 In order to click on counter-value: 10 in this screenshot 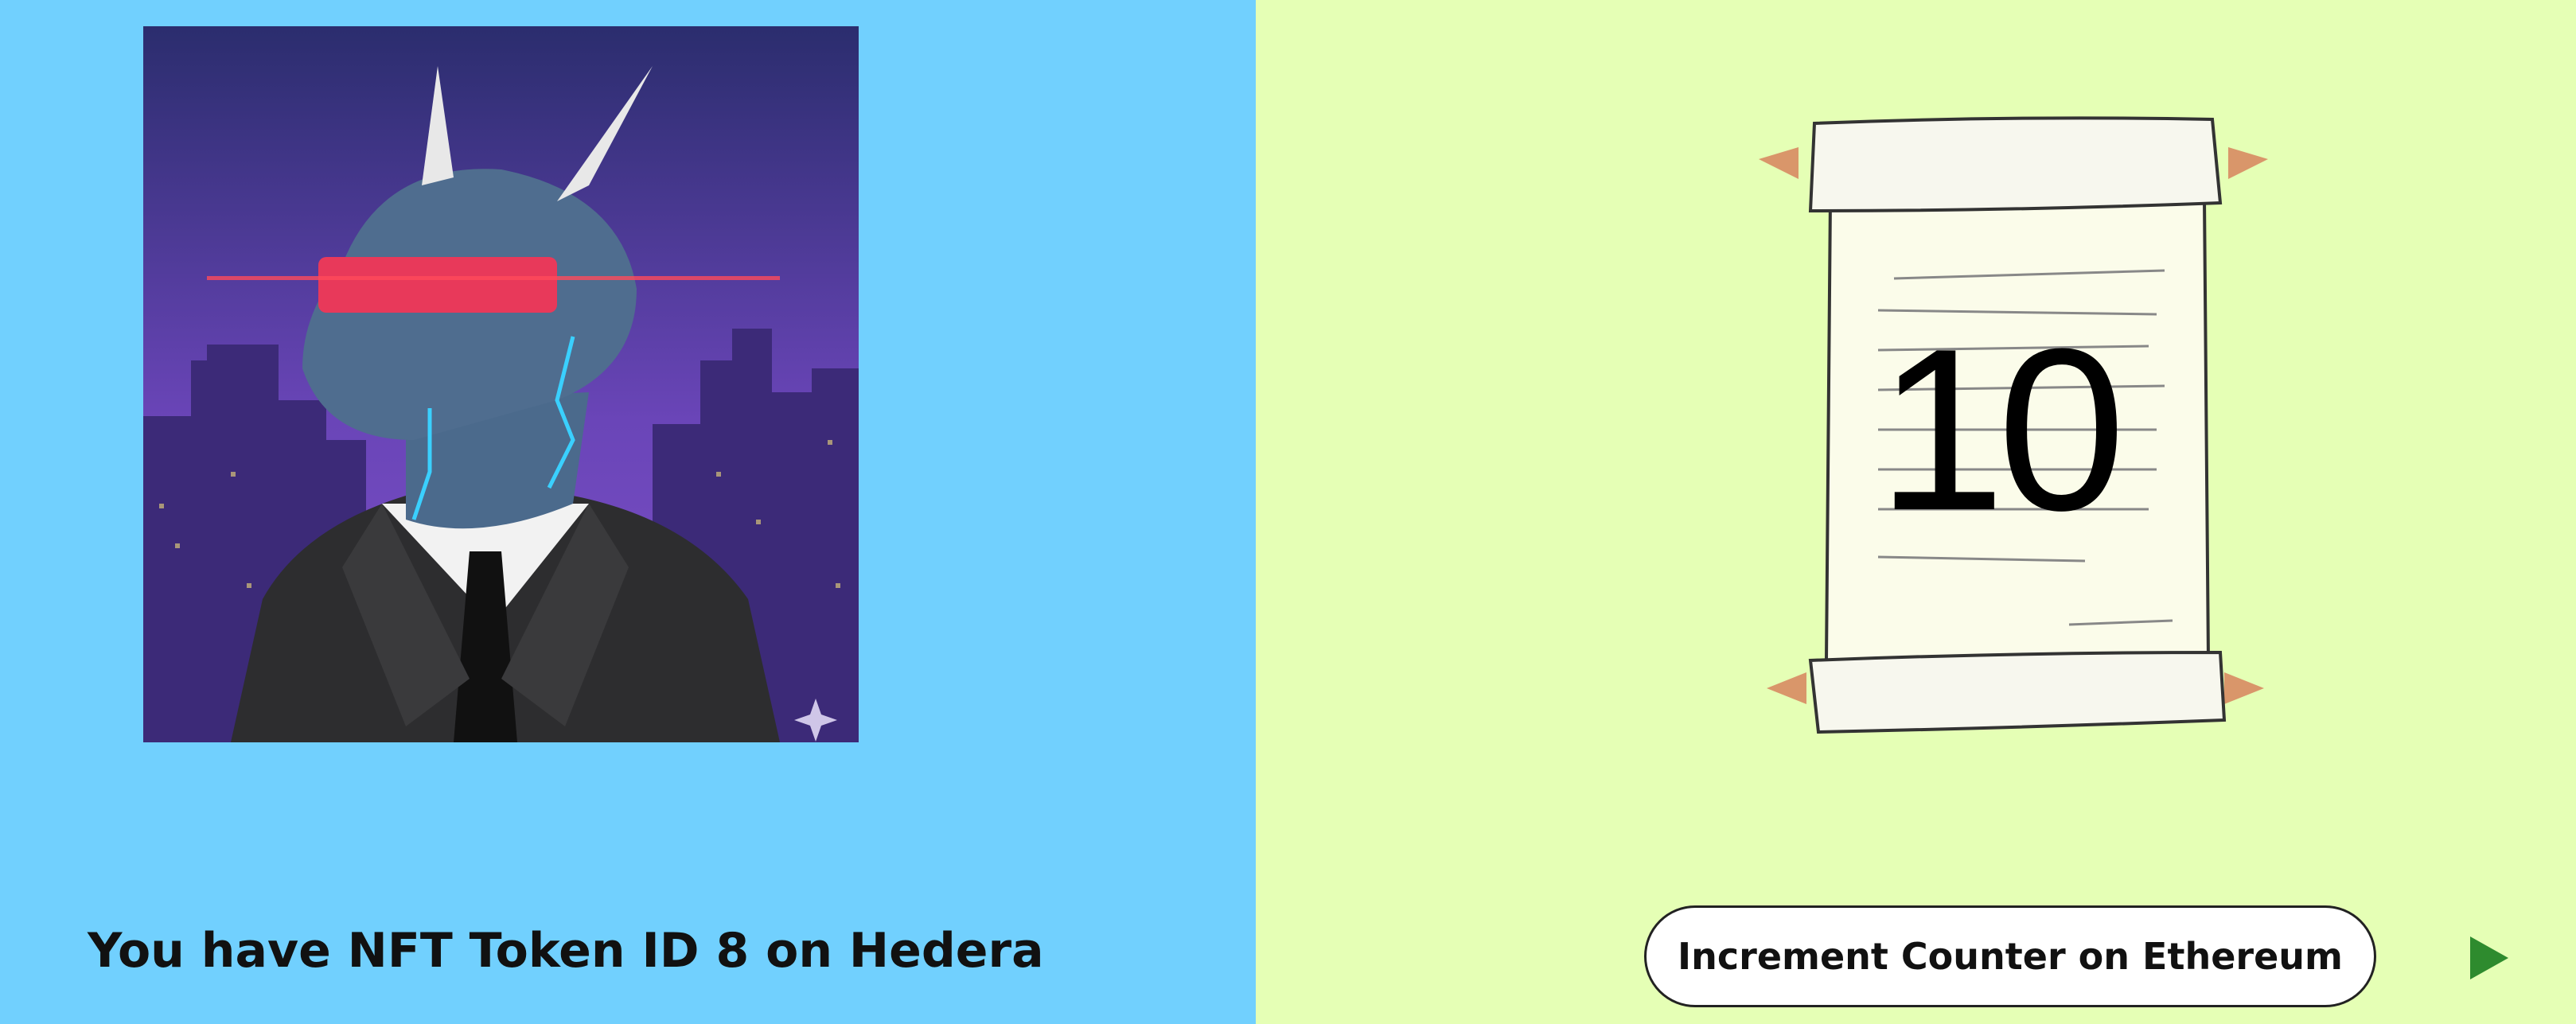, I will do `click(2001, 430)`.